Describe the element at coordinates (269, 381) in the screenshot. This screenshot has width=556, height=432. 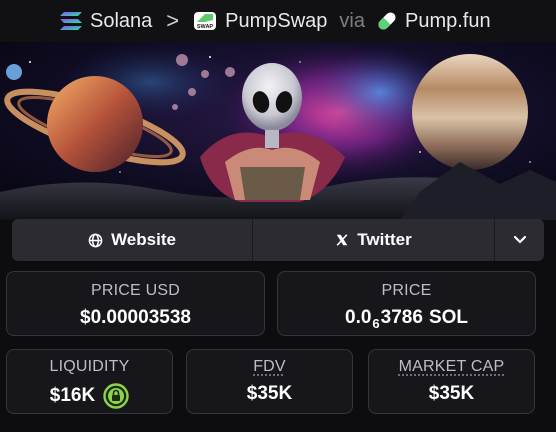
I see `fdv-card: FDV $35K` at that location.